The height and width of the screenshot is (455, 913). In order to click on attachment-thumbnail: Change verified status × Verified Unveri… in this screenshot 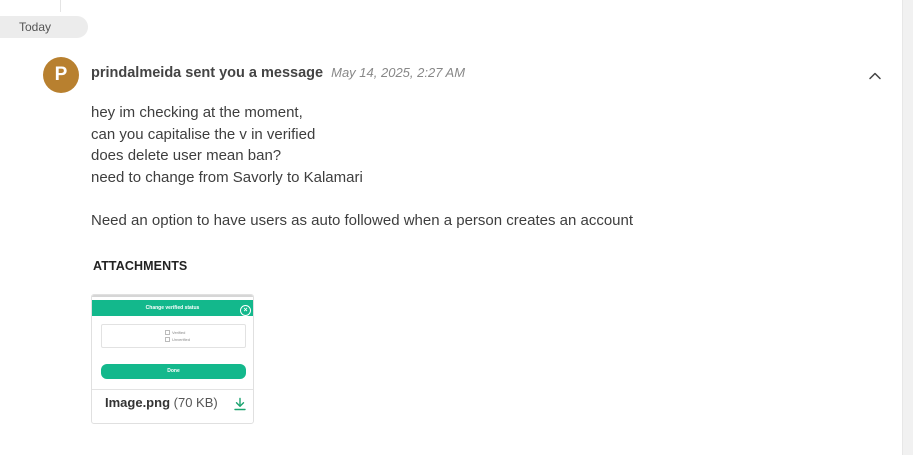, I will do `click(172, 342)`.